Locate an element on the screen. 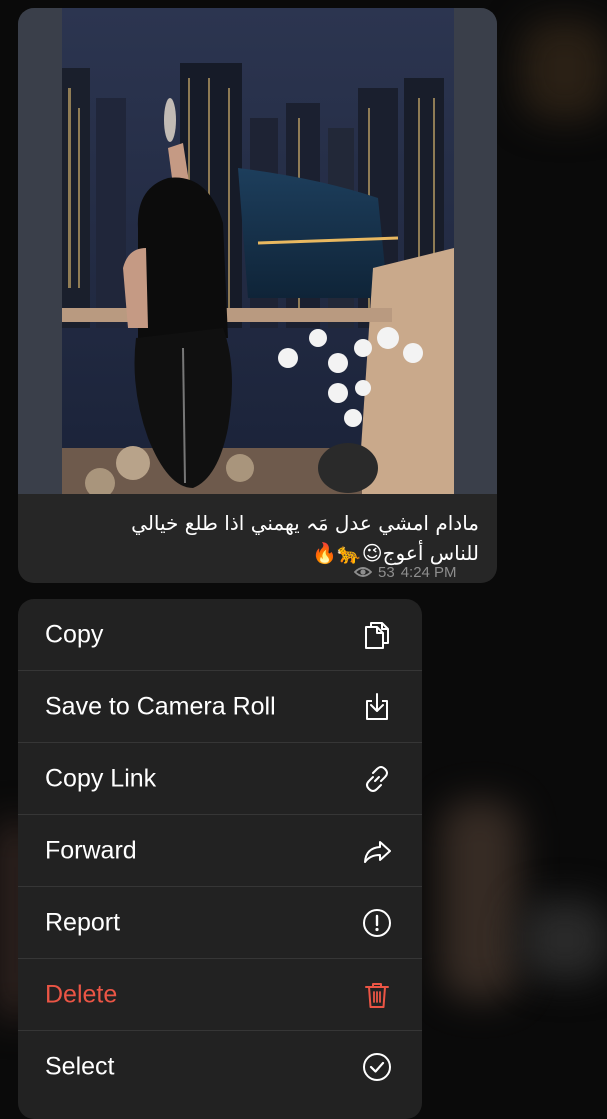 The image size is (607, 1119). menu-item-label: Report is located at coordinates (83, 922).